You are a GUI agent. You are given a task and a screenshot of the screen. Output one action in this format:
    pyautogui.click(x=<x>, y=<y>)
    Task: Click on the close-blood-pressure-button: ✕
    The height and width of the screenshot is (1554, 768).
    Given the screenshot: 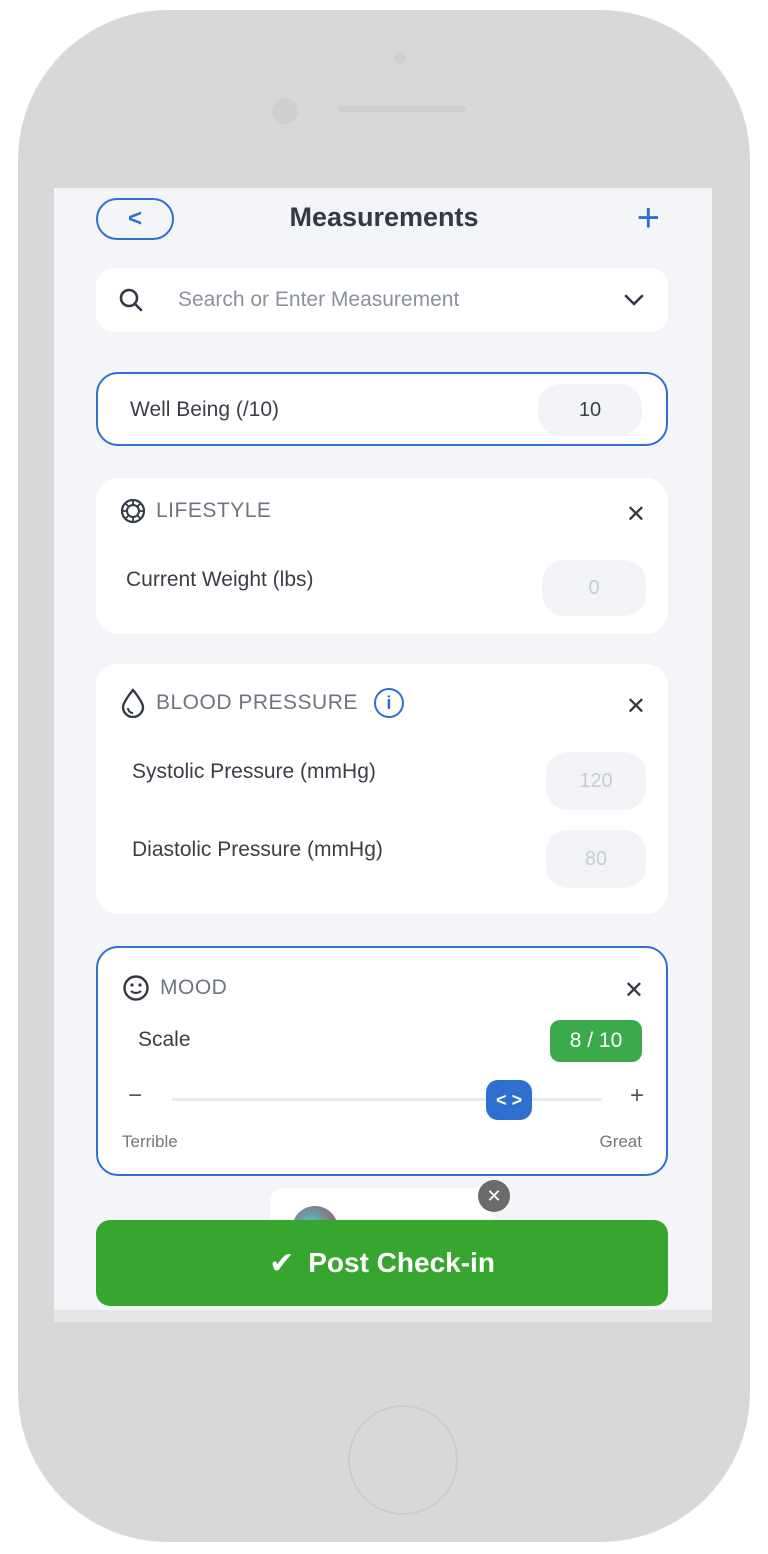 What is the action you would take?
    pyautogui.click(x=636, y=706)
    